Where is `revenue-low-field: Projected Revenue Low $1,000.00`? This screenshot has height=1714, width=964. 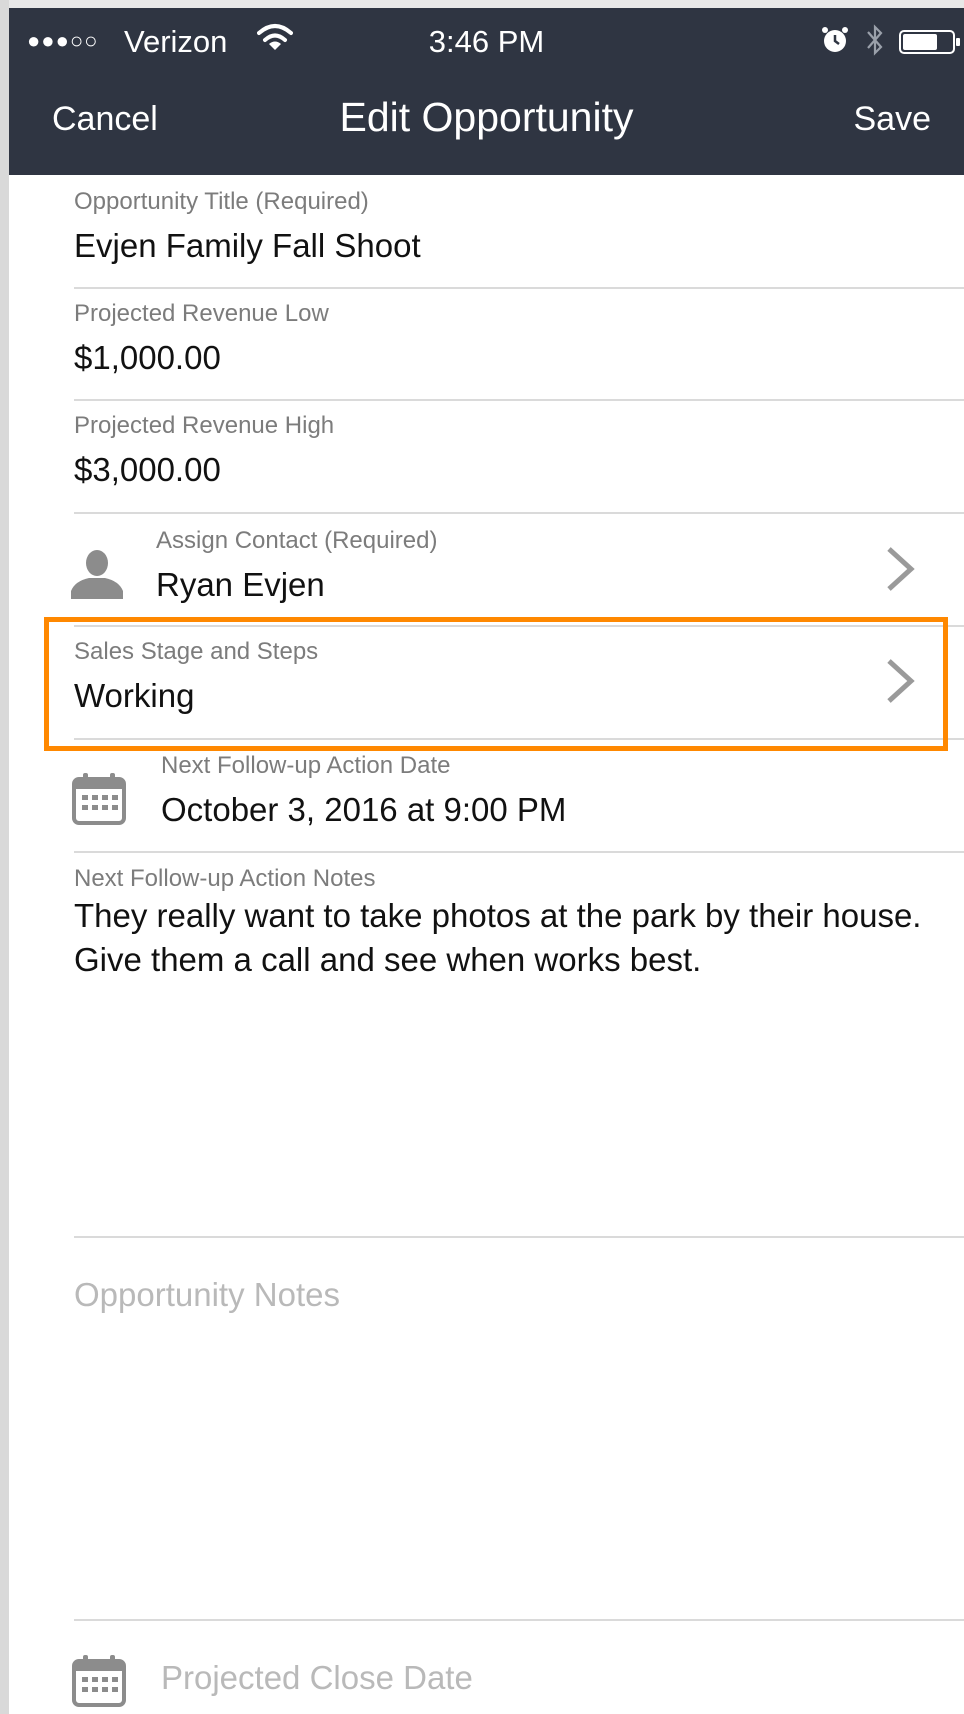
revenue-low-field: Projected Revenue Low $1,000.00 is located at coordinates (486, 344).